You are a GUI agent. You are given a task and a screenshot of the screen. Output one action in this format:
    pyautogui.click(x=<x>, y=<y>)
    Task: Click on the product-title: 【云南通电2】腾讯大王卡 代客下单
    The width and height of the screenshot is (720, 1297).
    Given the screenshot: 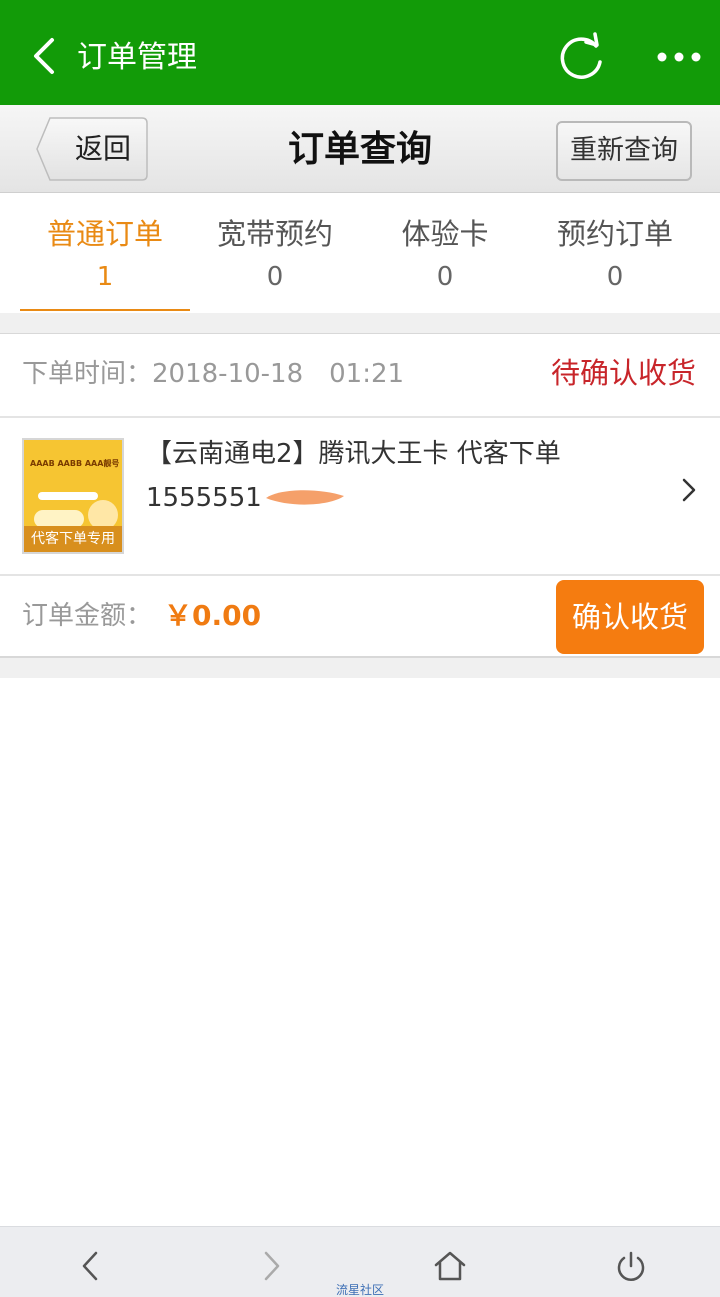 What is the action you would take?
    pyautogui.click(x=353, y=454)
    